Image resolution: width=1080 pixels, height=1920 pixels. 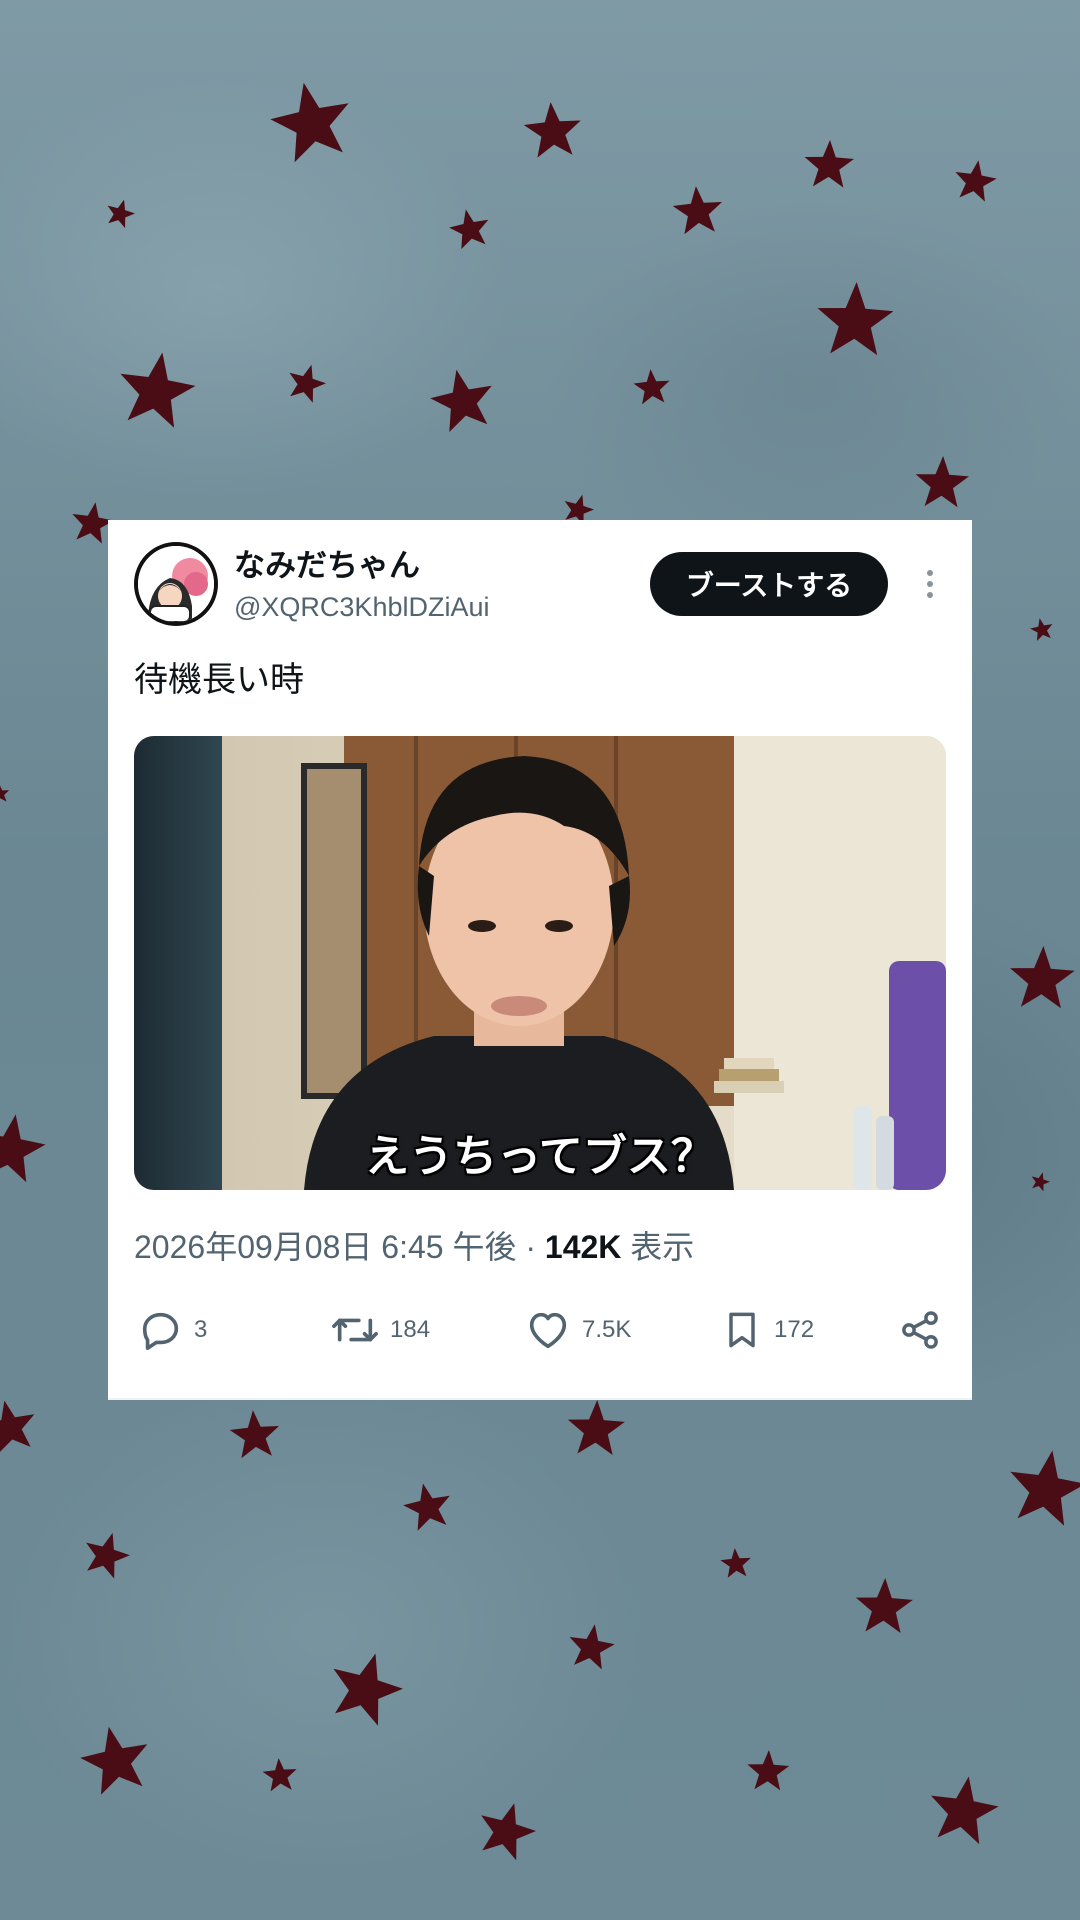 I want to click on like-button: 7.5K, so click(x=577, y=1330).